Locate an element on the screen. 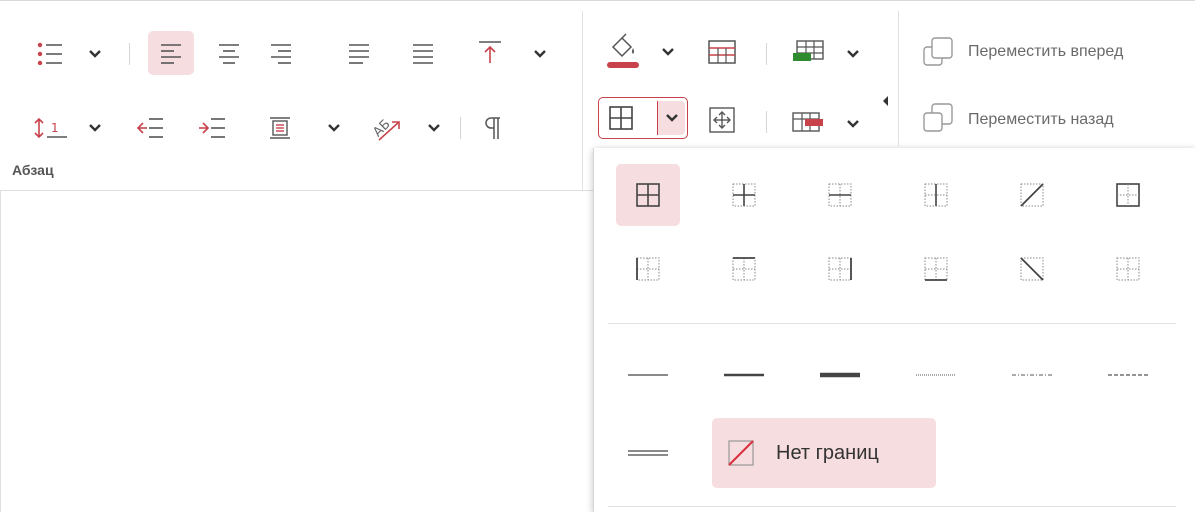  align-center-button is located at coordinates (229, 53).